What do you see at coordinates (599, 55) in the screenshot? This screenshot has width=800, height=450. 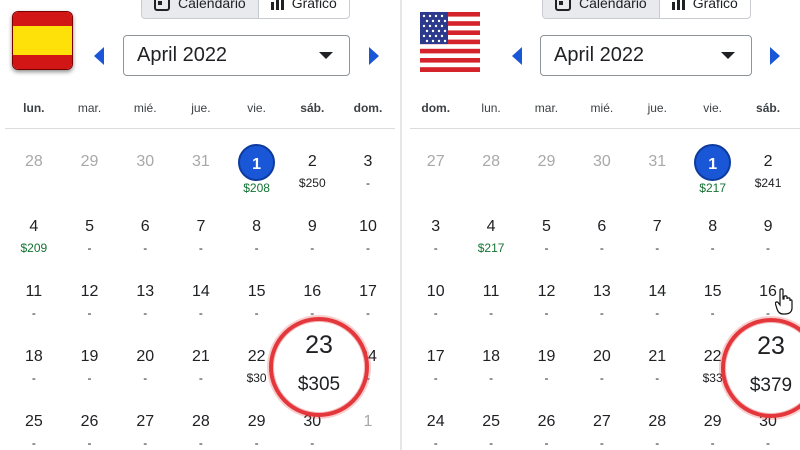 I see `month-value: April 2022` at bounding box center [599, 55].